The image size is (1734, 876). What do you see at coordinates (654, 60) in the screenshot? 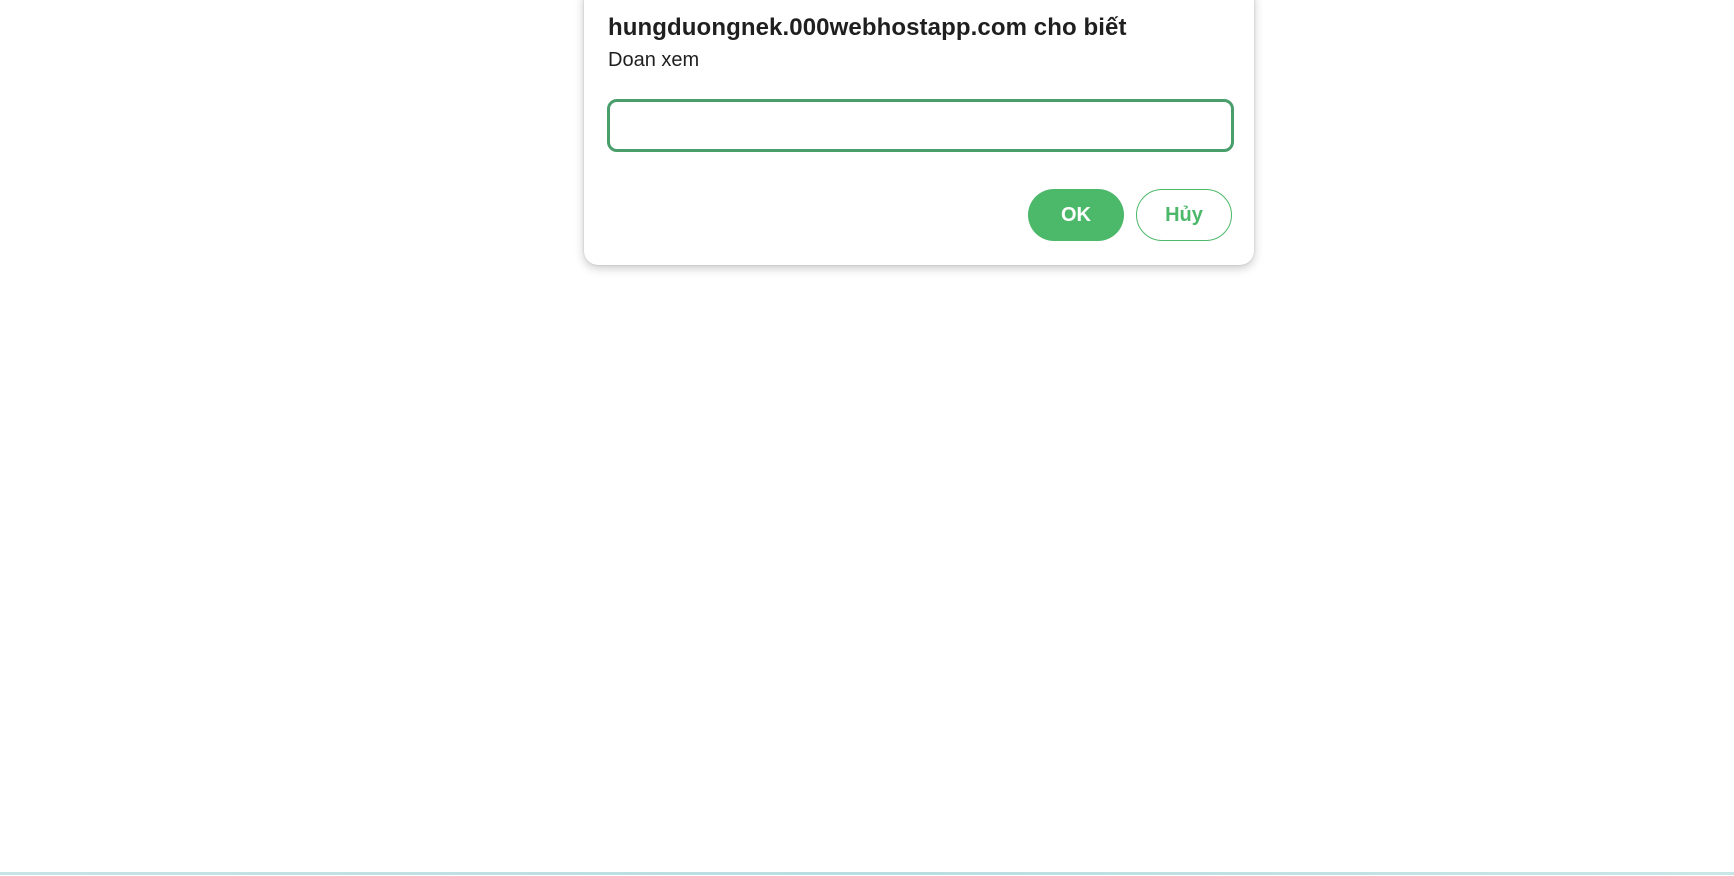
I see `dialog-message: Doan xem` at bounding box center [654, 60].